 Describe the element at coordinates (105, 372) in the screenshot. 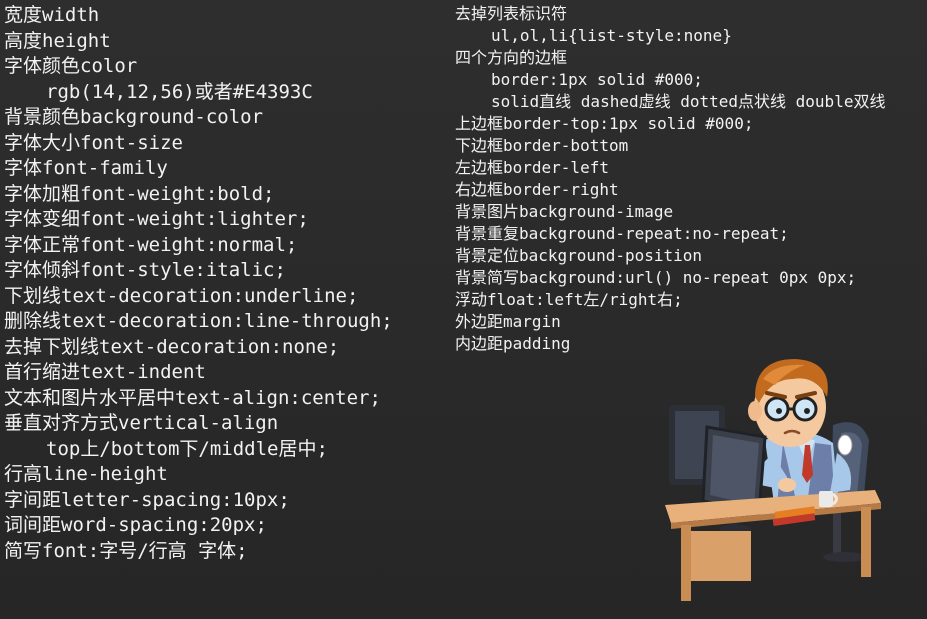

I see `note-line: 首行缩进text-indent` at that location.